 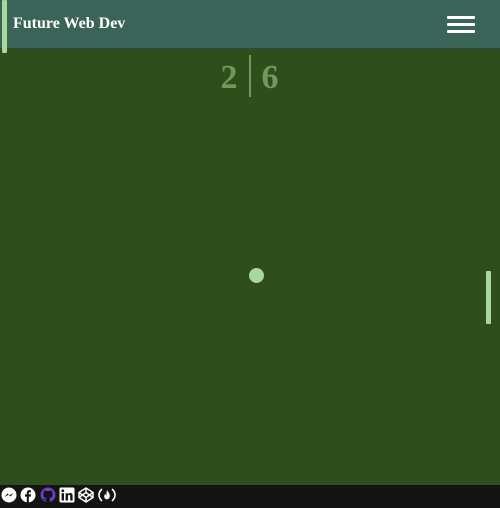 What do you see at coordinates (4, 26) in the screenshot?
I see `left-paddle` at bounding box center [4, 26].